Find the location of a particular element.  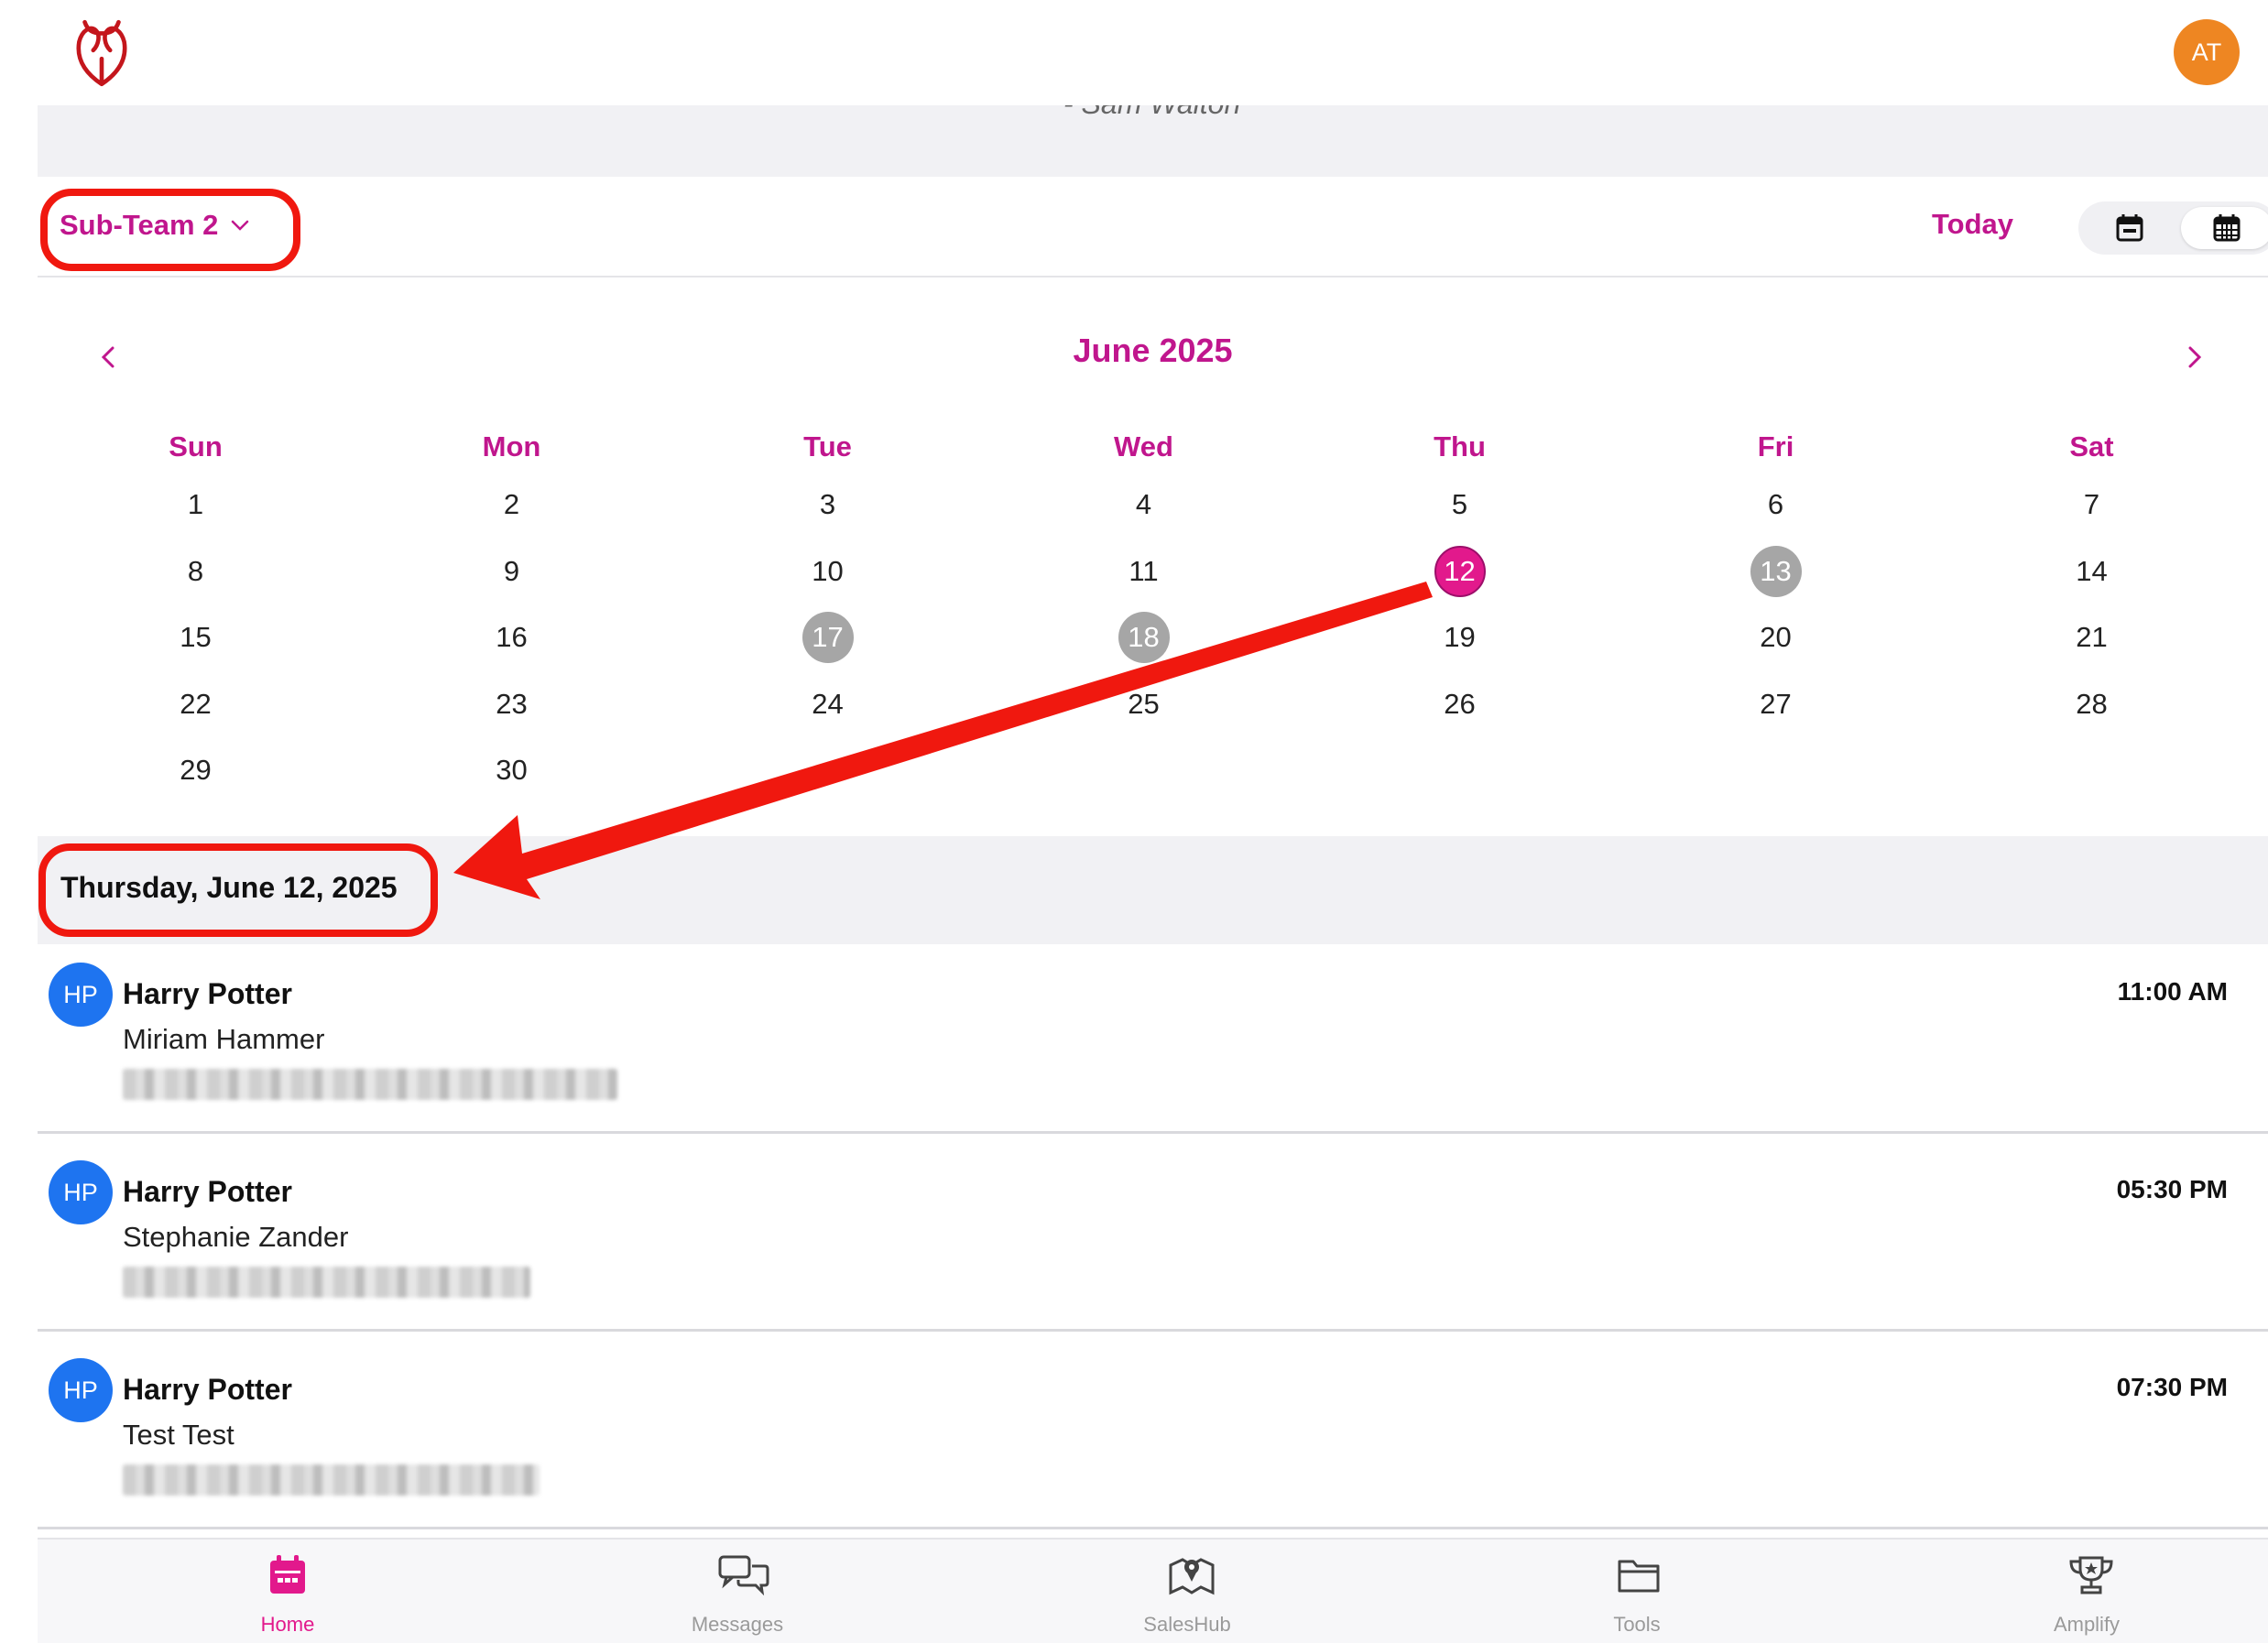

calendar-day: 1 is located at coordinates (196, 504).